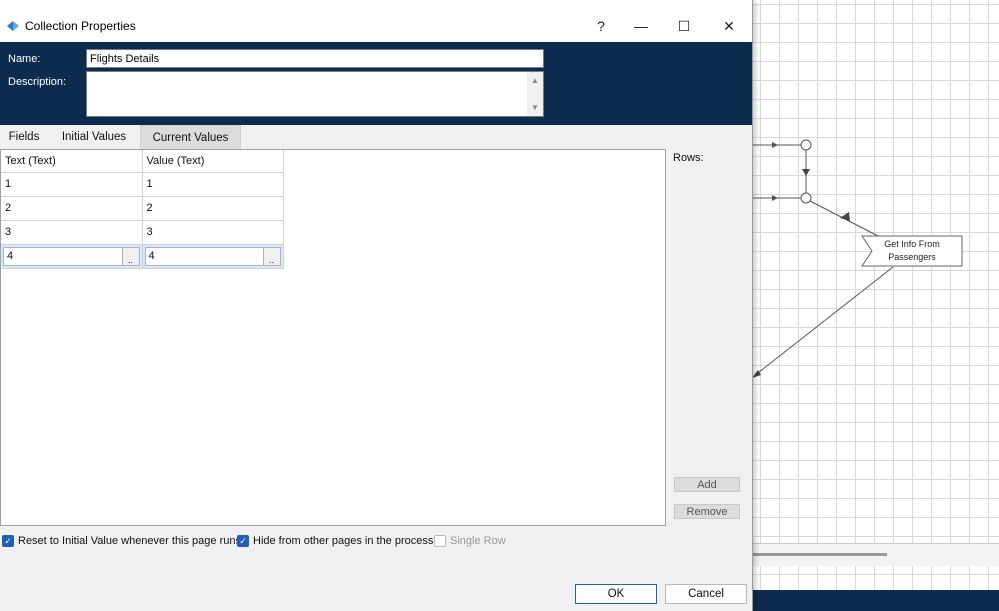 The image size is (999, 611). What do you see at coordinates (72, 208) in the screenshot?
I see `cell-text: 2` at bounding box center [72, 208].